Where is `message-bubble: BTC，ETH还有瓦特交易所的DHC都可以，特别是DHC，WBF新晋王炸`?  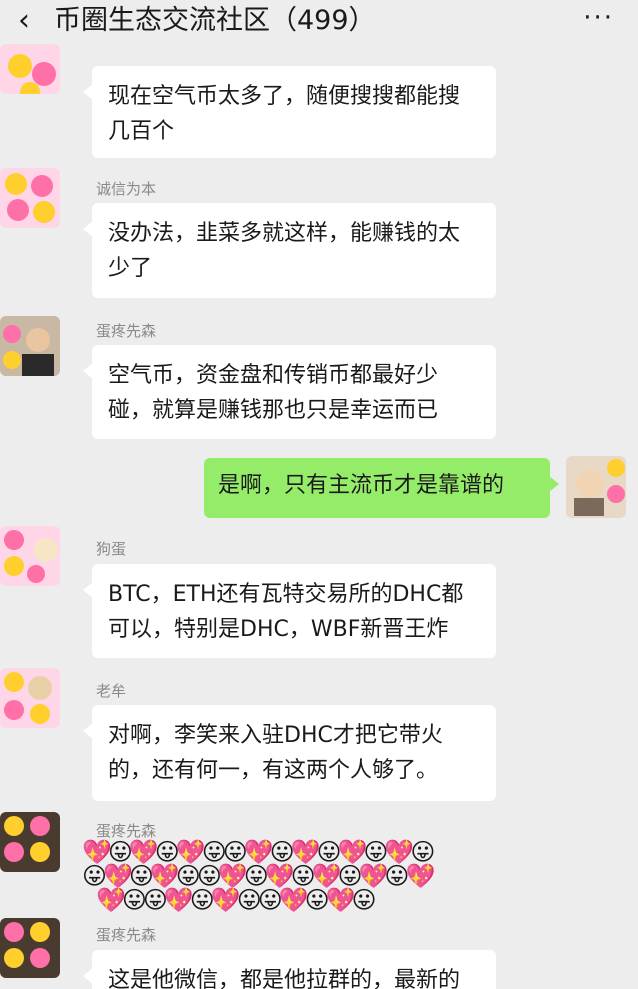 message-bubble: BTC，ETH还有瓦特交易所的DHC都可以，特别是DHC，WBF新晋王炸 is located at coordinates (289, 611).